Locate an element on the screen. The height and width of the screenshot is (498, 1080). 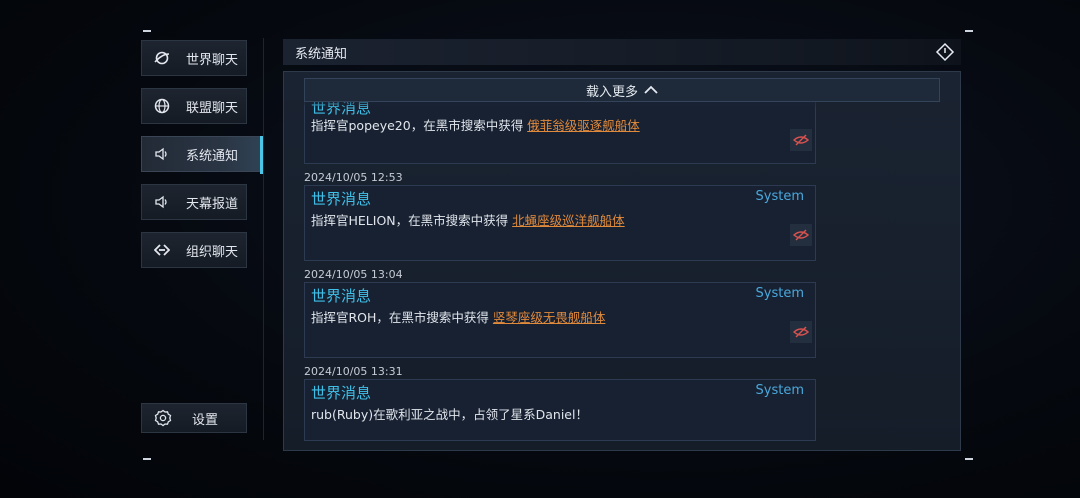
sidebar-item-label: 联盟聊天 is located at coordinates (212, 108).